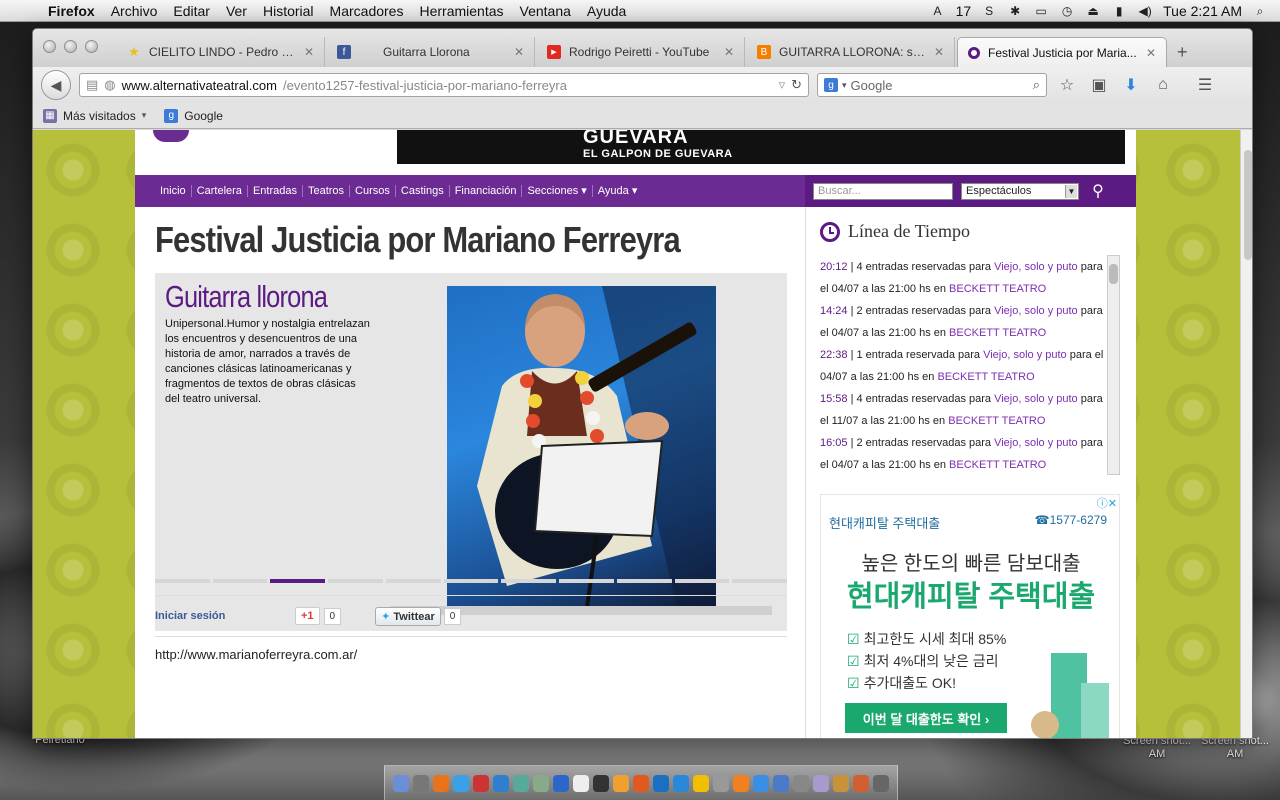  Describe the element at coordinates (298, 581) in the screenshot. I see `slider-dot-active` at that location.